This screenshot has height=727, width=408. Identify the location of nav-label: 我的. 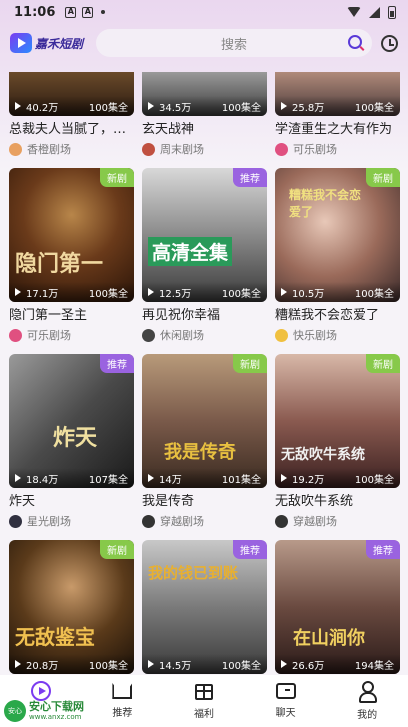
(367, 715).